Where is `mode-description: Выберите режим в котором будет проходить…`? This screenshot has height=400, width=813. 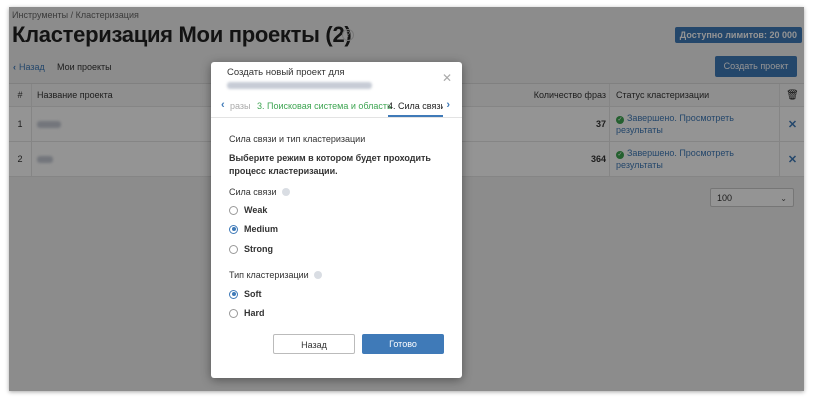 mode-description: Выберите режим в котором будет проходить… is located at coordinates (330, 164).